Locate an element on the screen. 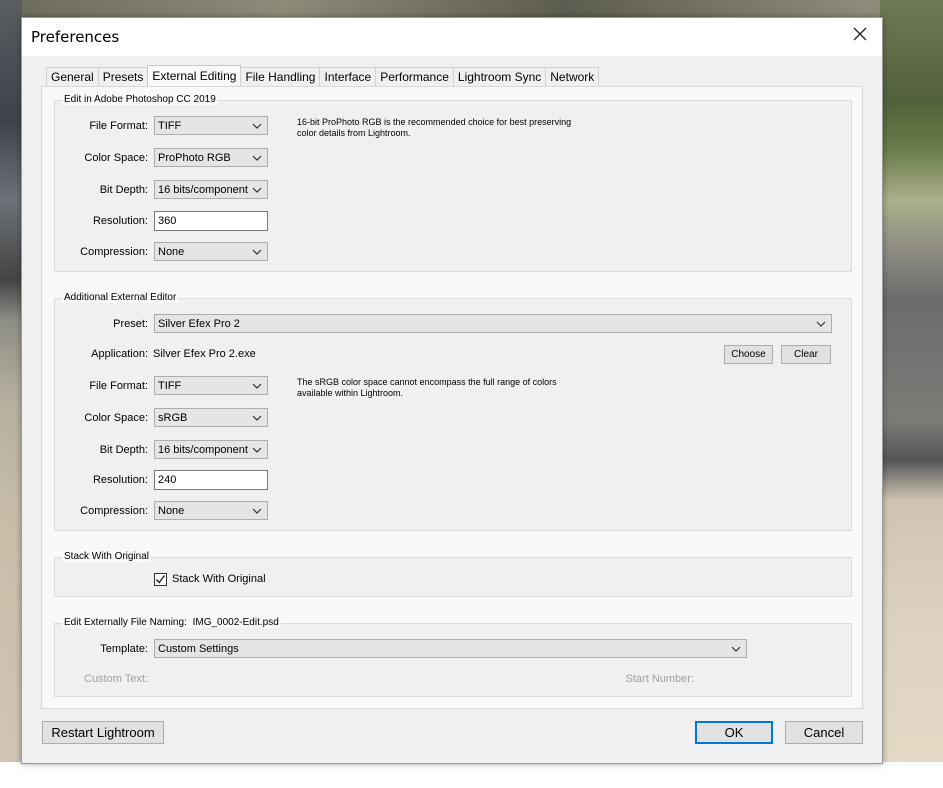 This screenshot has height=788, width=943. background-bottom is located at coordinates (471, 775).